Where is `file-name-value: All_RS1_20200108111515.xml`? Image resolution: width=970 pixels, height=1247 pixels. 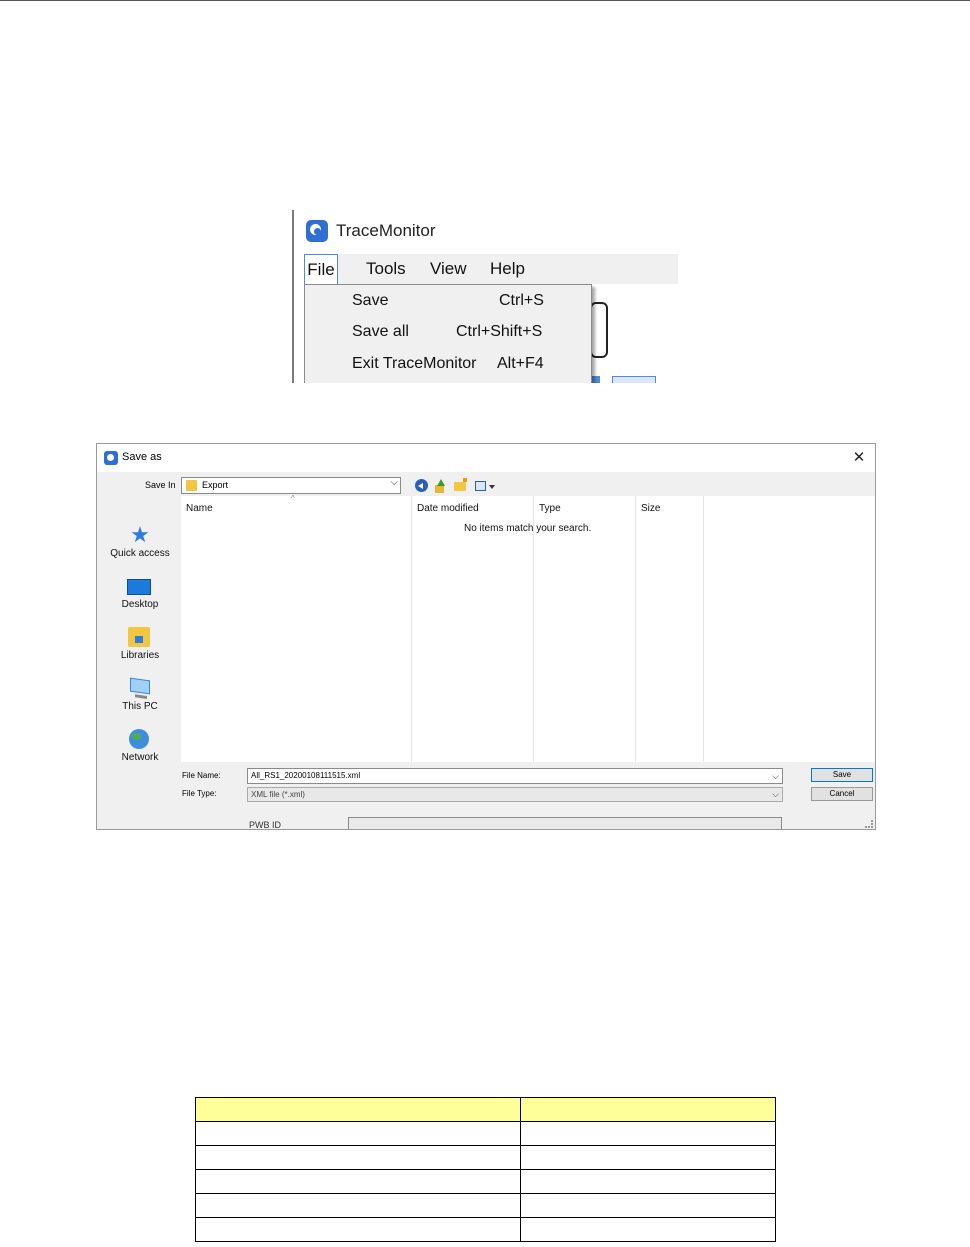 file-name-value: All_RS1_20200108111515.xml is located at coordinates (306, 775).